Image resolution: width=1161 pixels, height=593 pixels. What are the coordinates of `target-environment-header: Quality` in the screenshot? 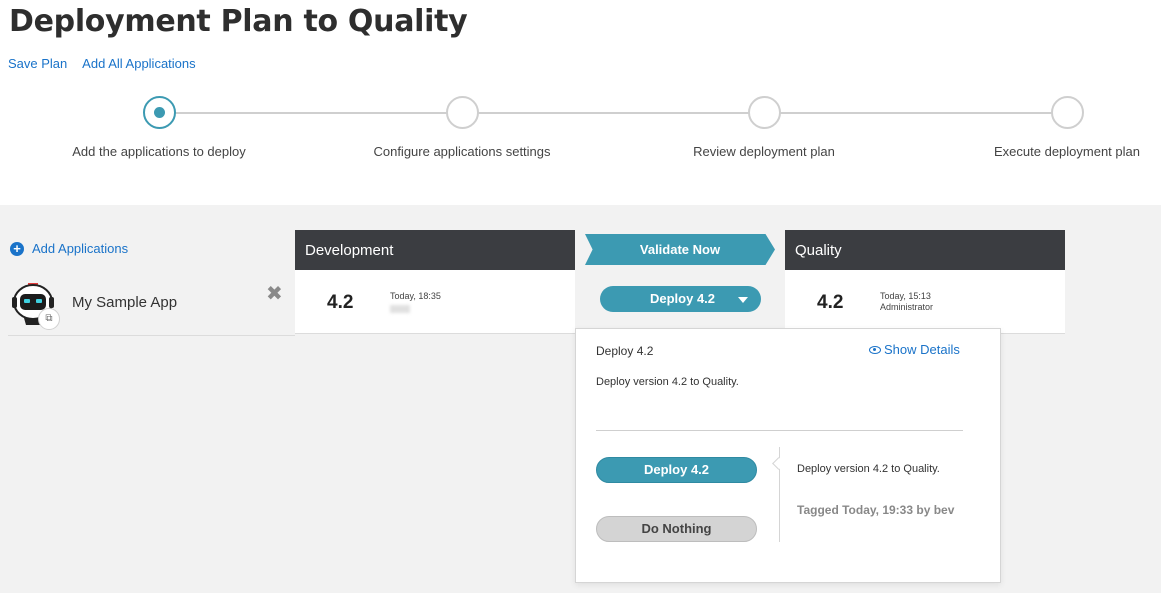 It's located at (925, 250).